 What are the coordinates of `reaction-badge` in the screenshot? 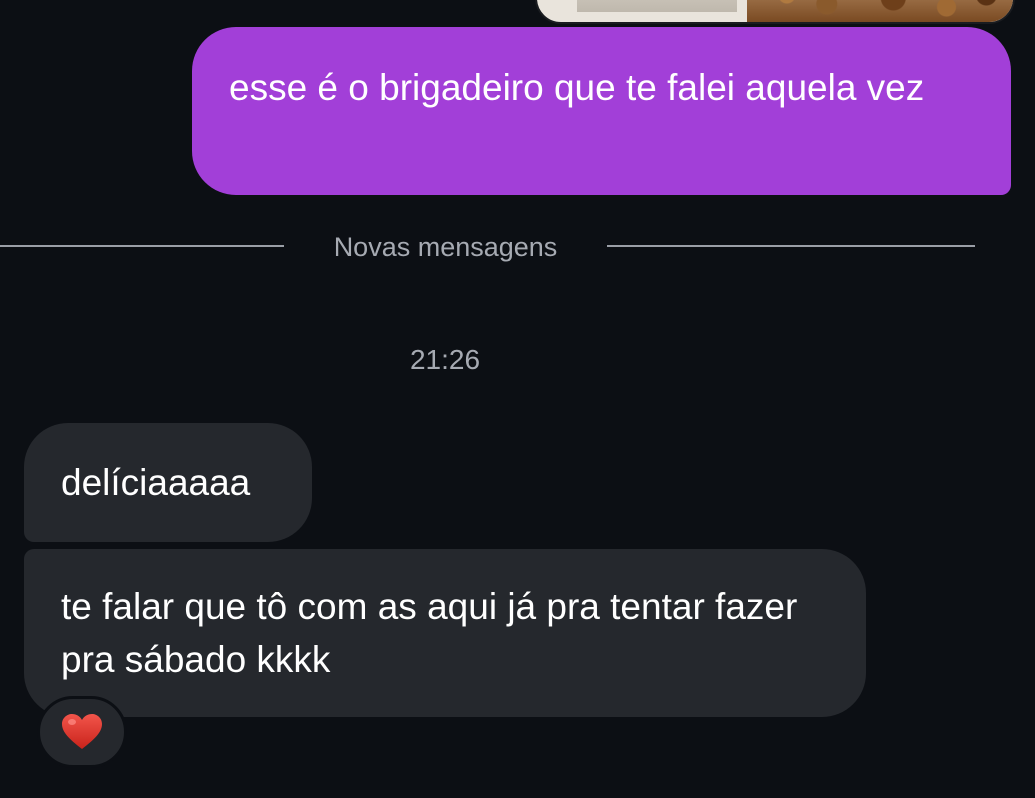 It's located at (82, 732).